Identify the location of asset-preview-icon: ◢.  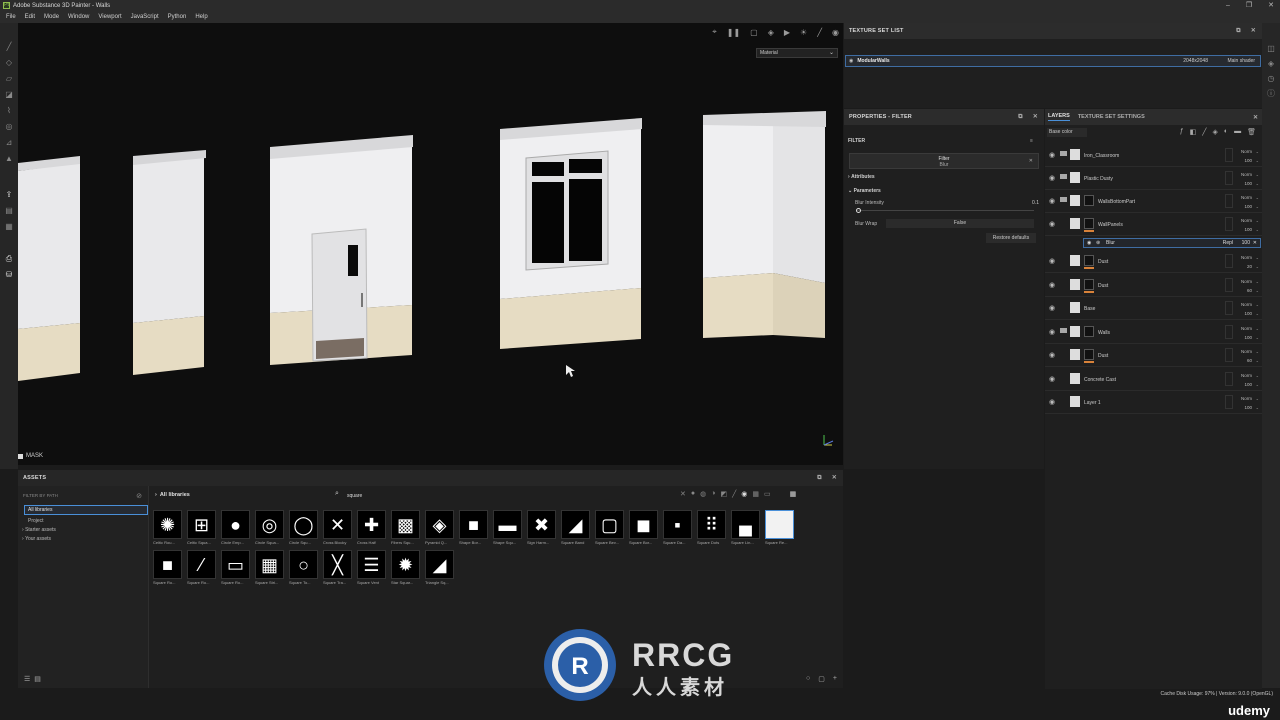
(439, 564).